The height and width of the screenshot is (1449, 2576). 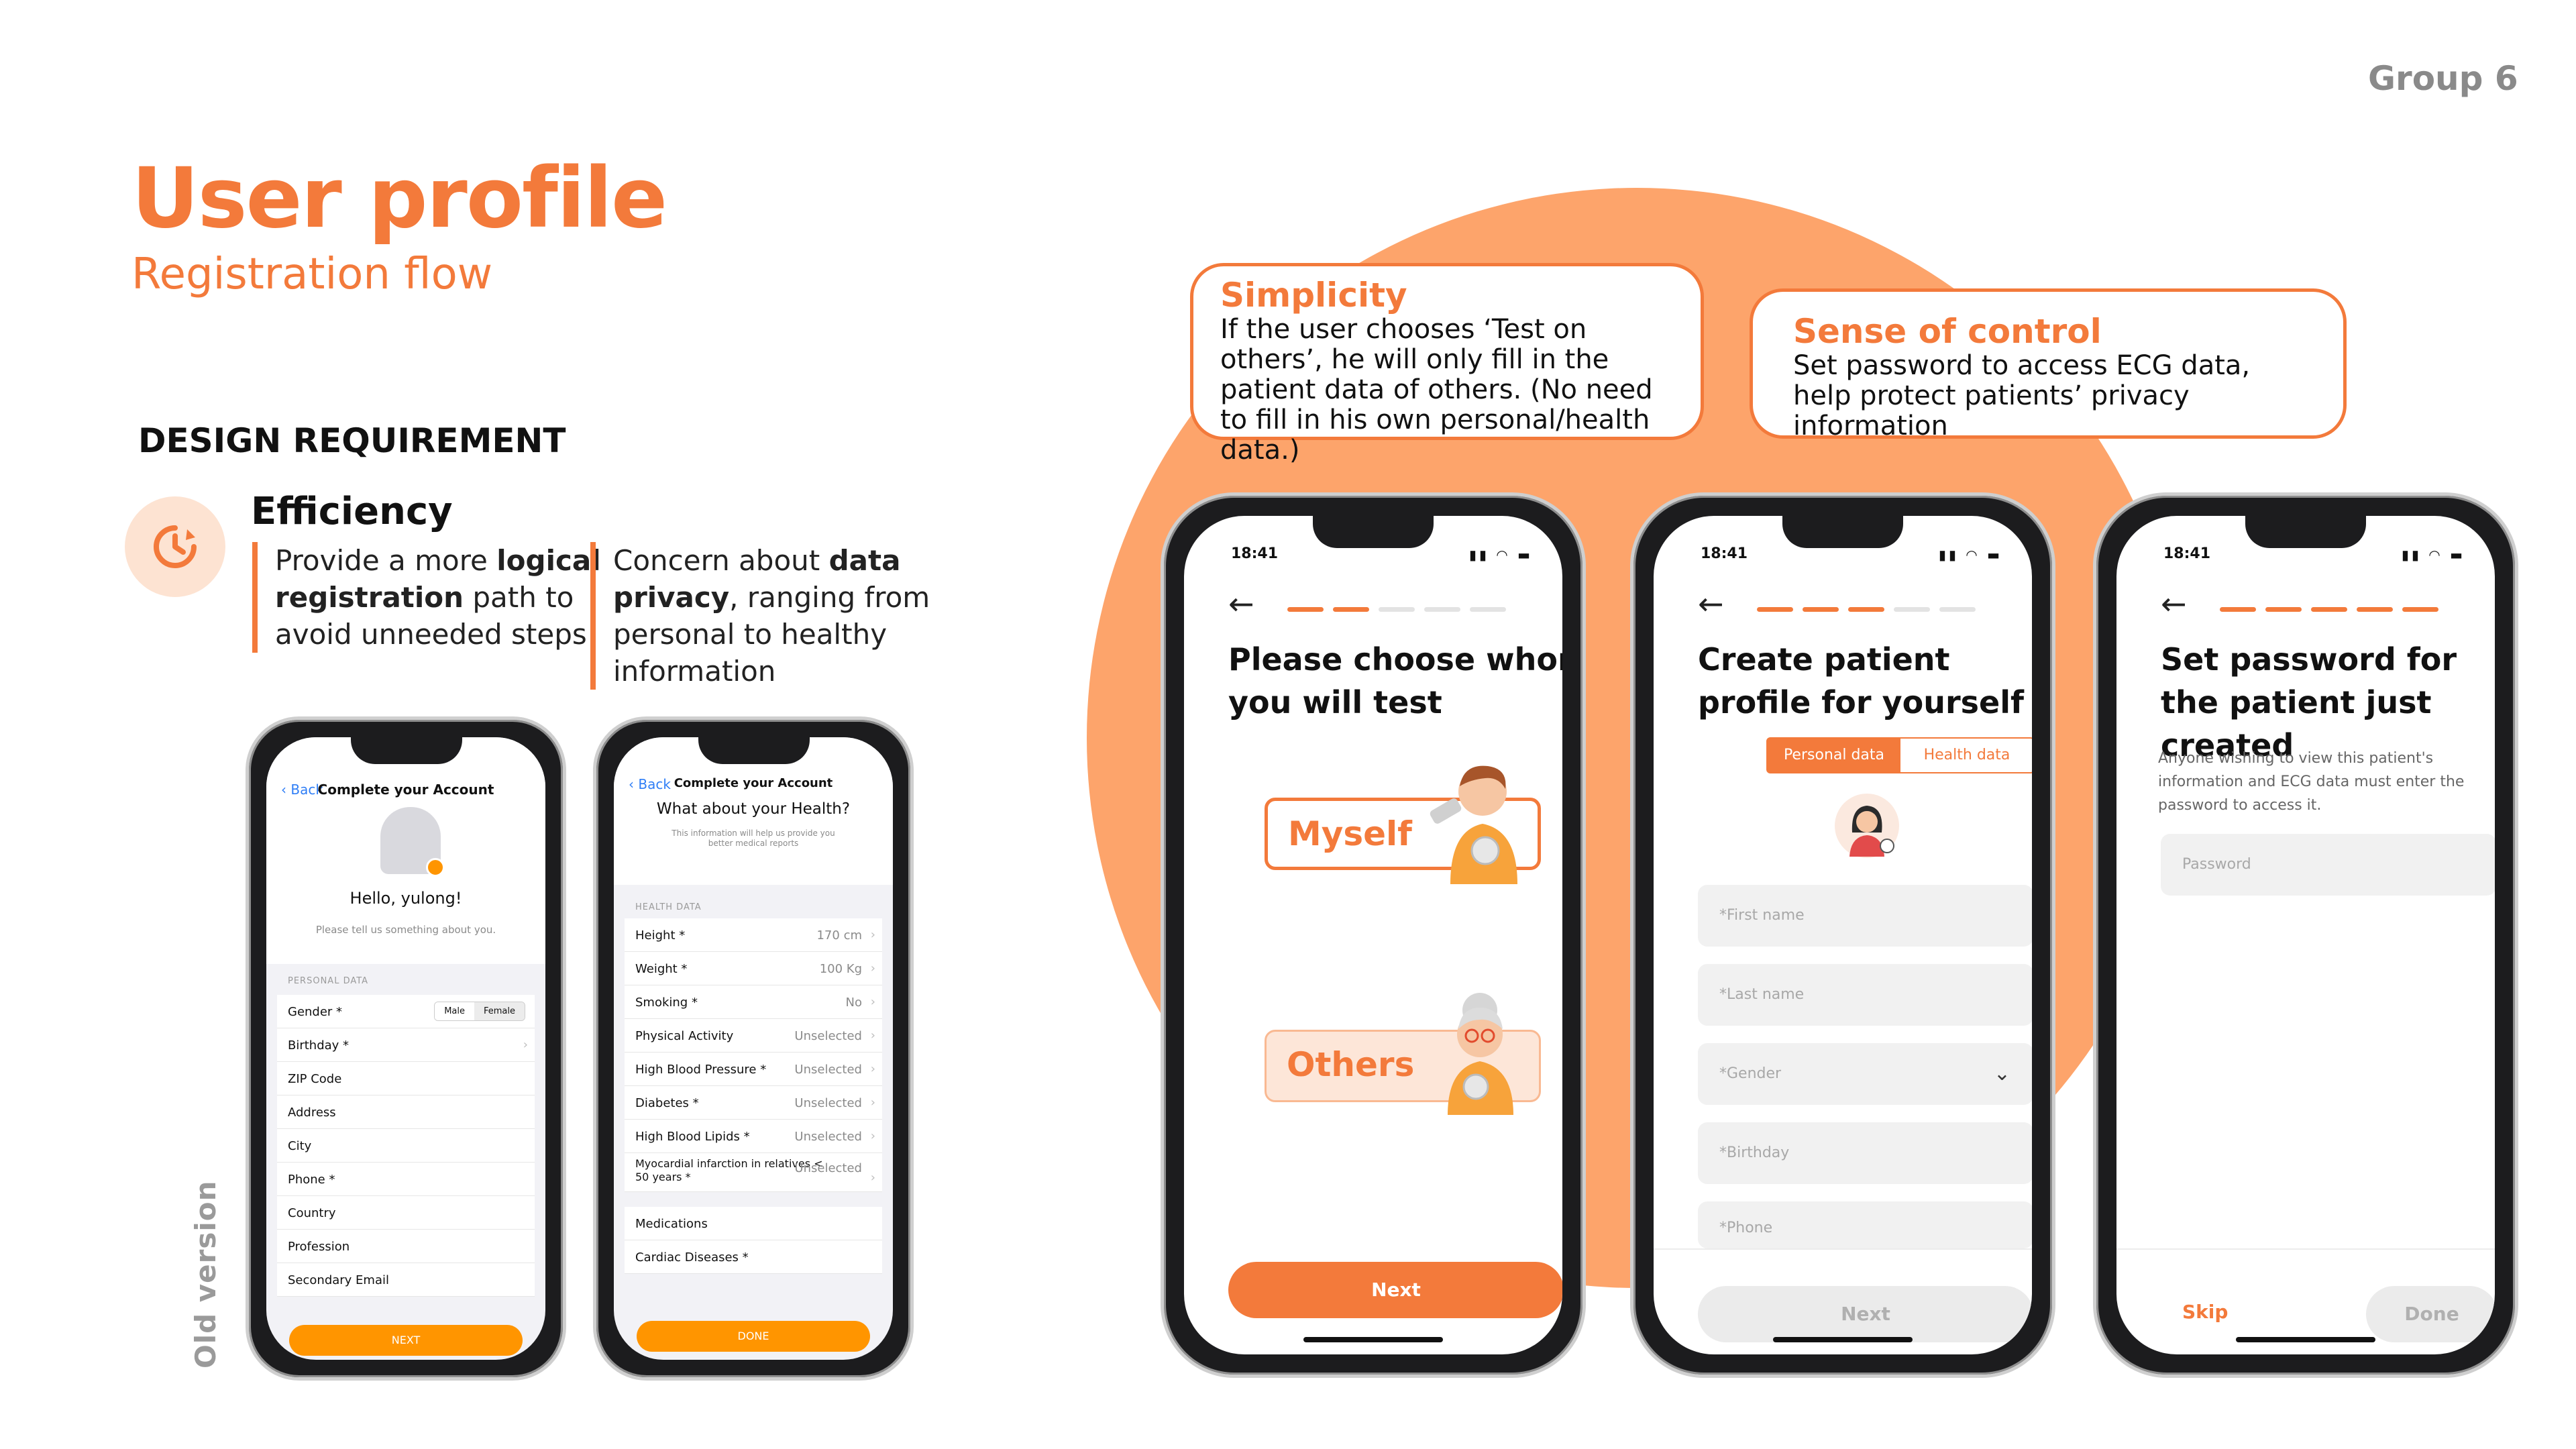 I want to click on gender-select: *Gender ⌄, so click(x=1865, y=1074).